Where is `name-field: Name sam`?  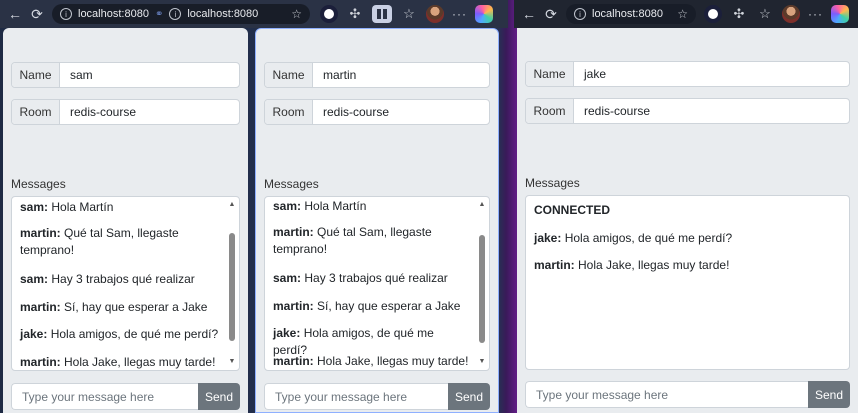
name-field: Name sam is located at coordinates (125, 75).